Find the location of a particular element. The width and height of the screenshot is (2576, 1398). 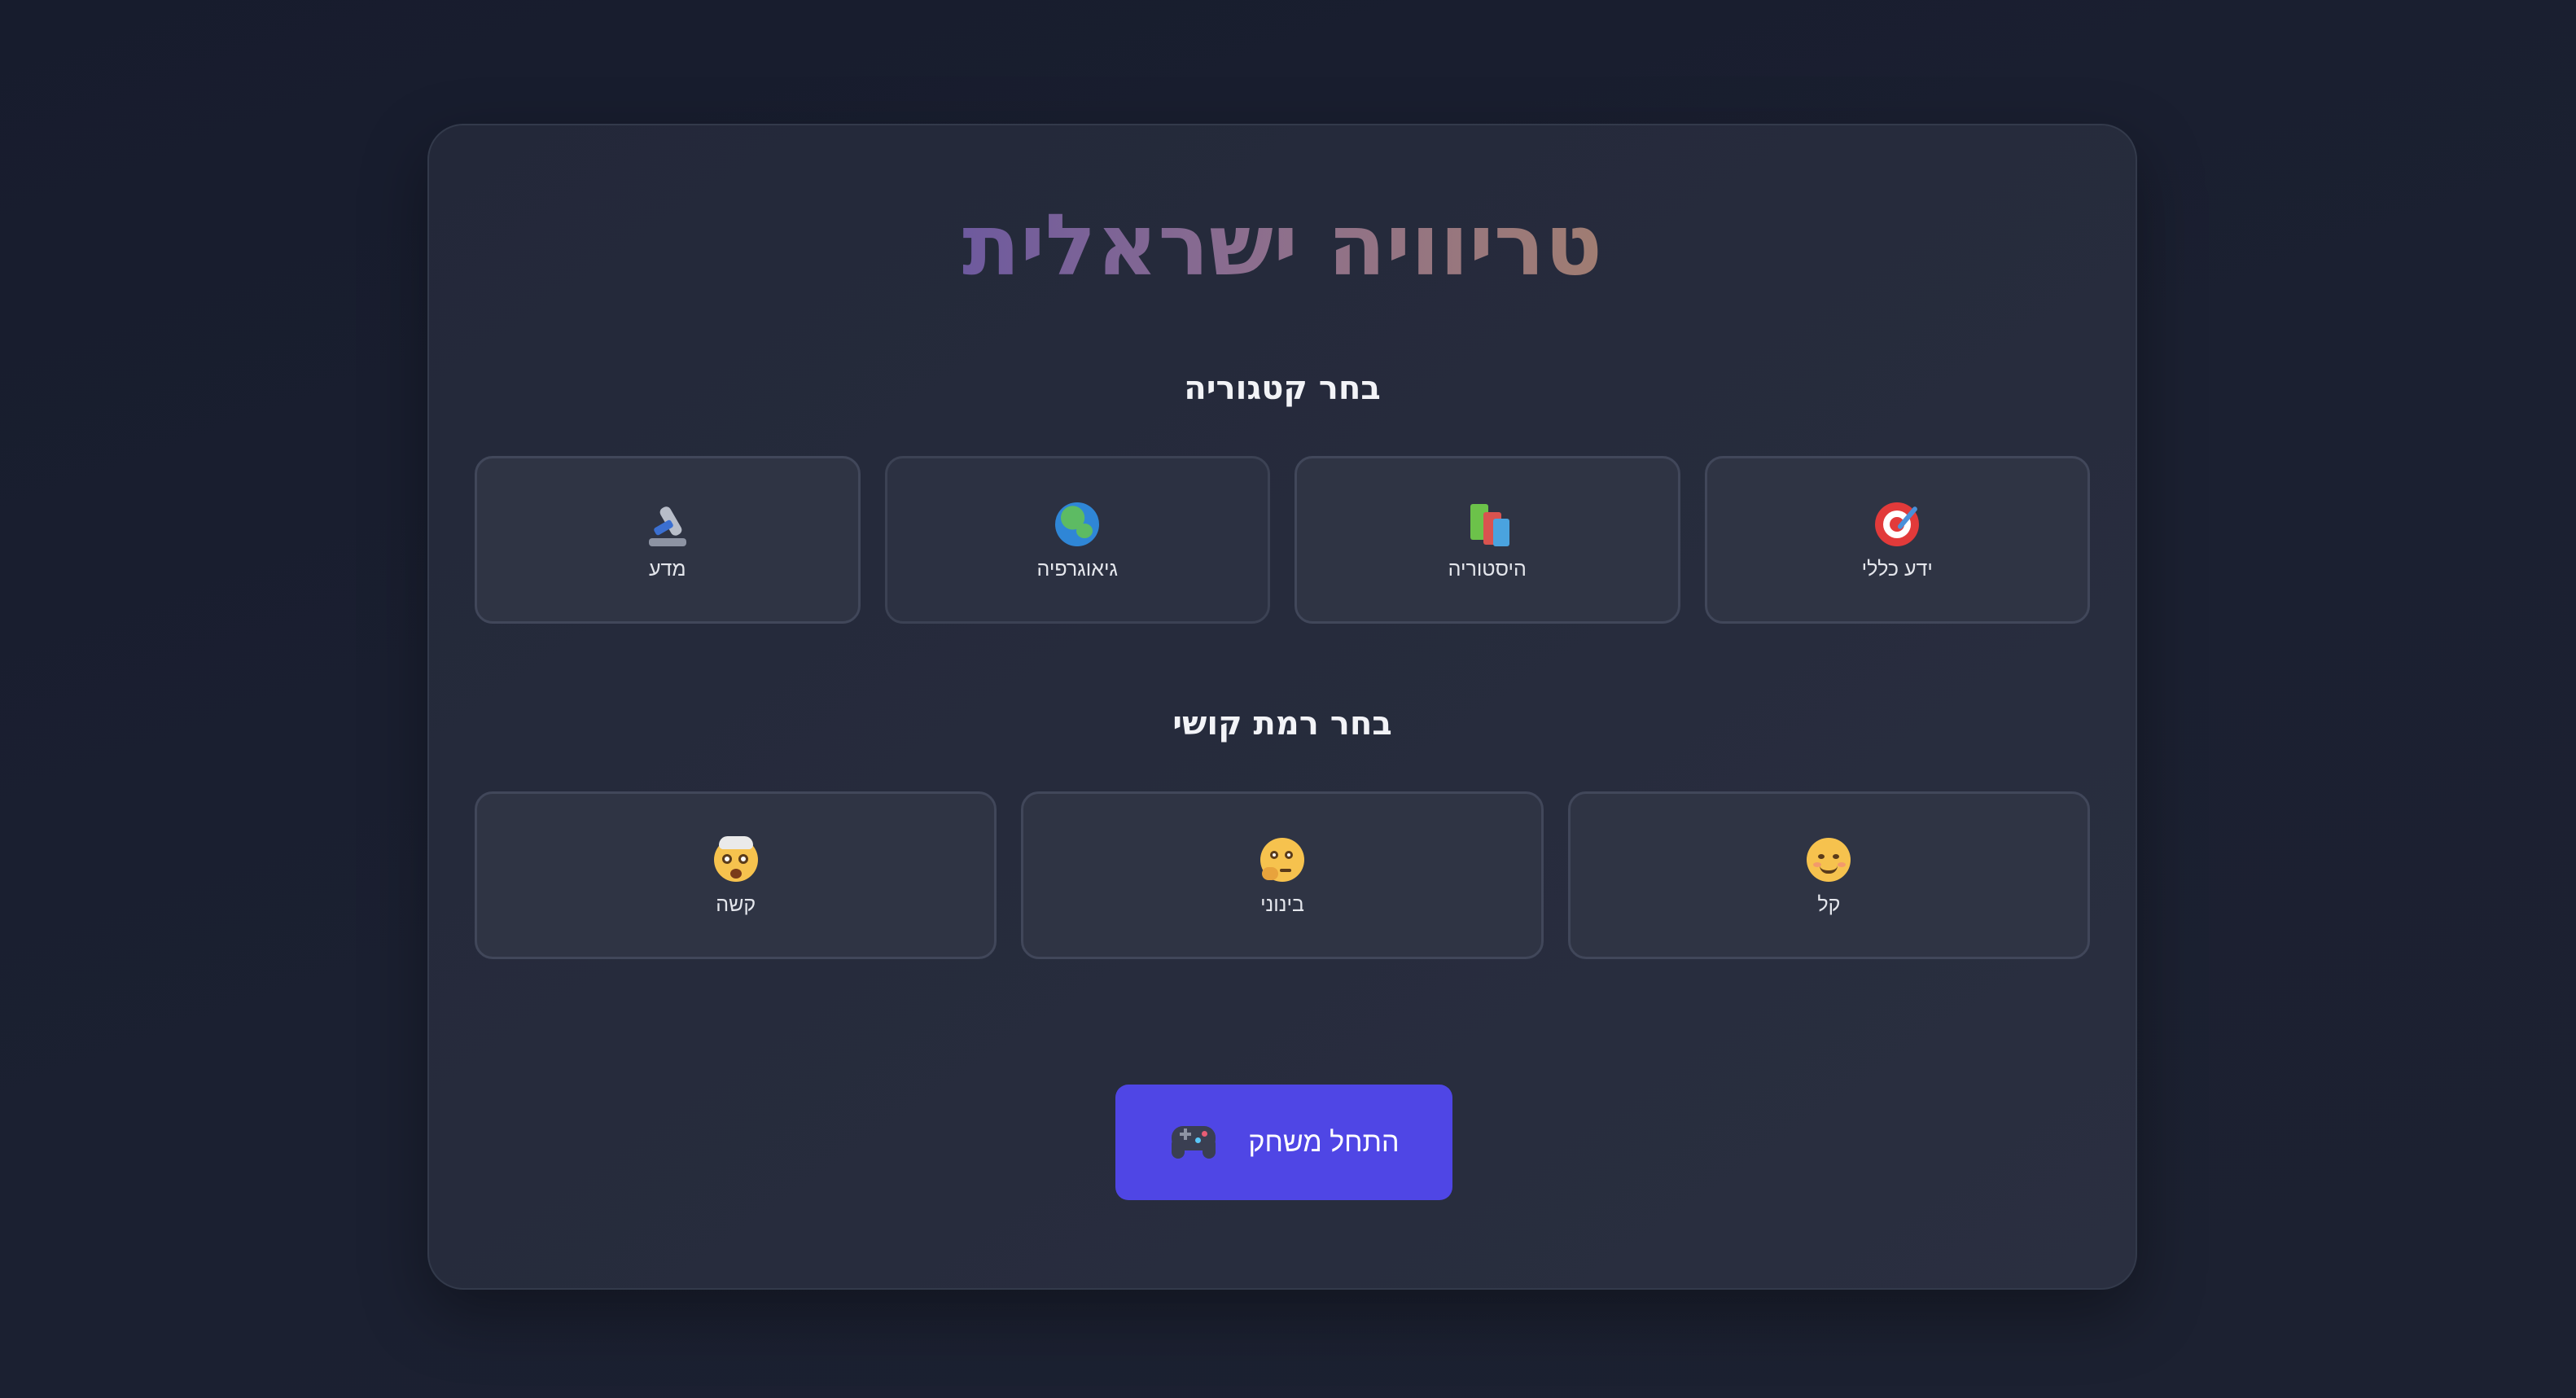

difficulty-heading: בחר רמת קושי is located at coordinates (1282, 724).